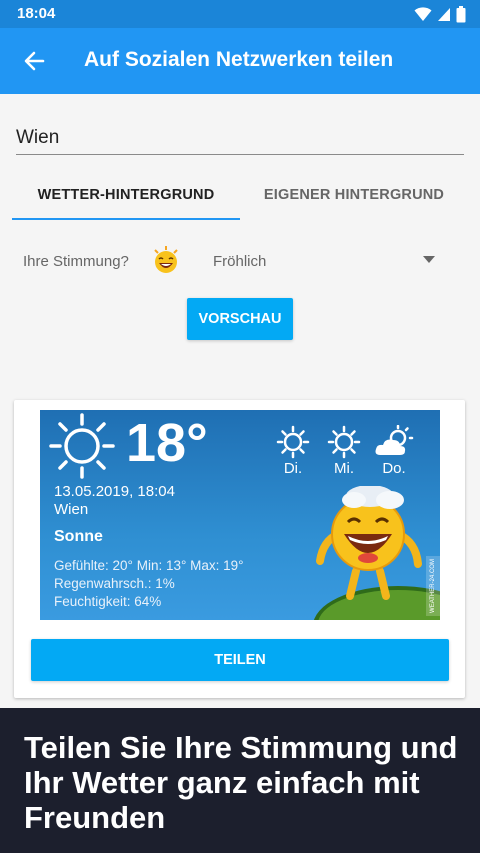 The image size is (480, 853). I want to click on dropdown-arrow-icon, so click(429, 259).